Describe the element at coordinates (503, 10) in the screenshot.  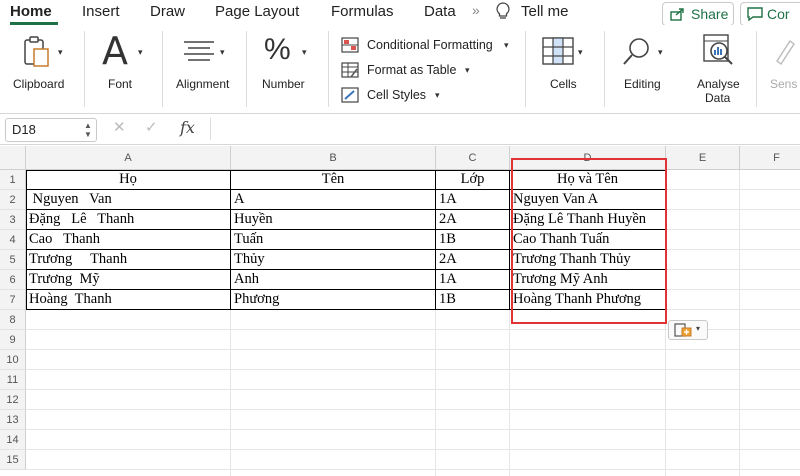
I see `lightbulb-icon` at that location.